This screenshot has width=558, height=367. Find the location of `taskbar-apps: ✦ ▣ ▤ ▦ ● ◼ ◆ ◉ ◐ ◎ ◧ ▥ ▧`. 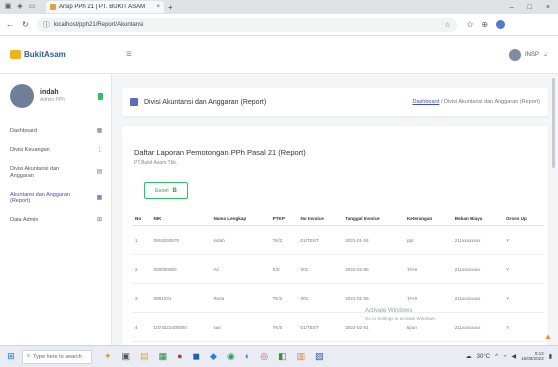

taskbar-apps: ✦ ▣ ▤ ▦ ● ◼ ◆ ◉ ◐ ◎ ◧ ▥ ▧ is located at coordinates (214, 356).